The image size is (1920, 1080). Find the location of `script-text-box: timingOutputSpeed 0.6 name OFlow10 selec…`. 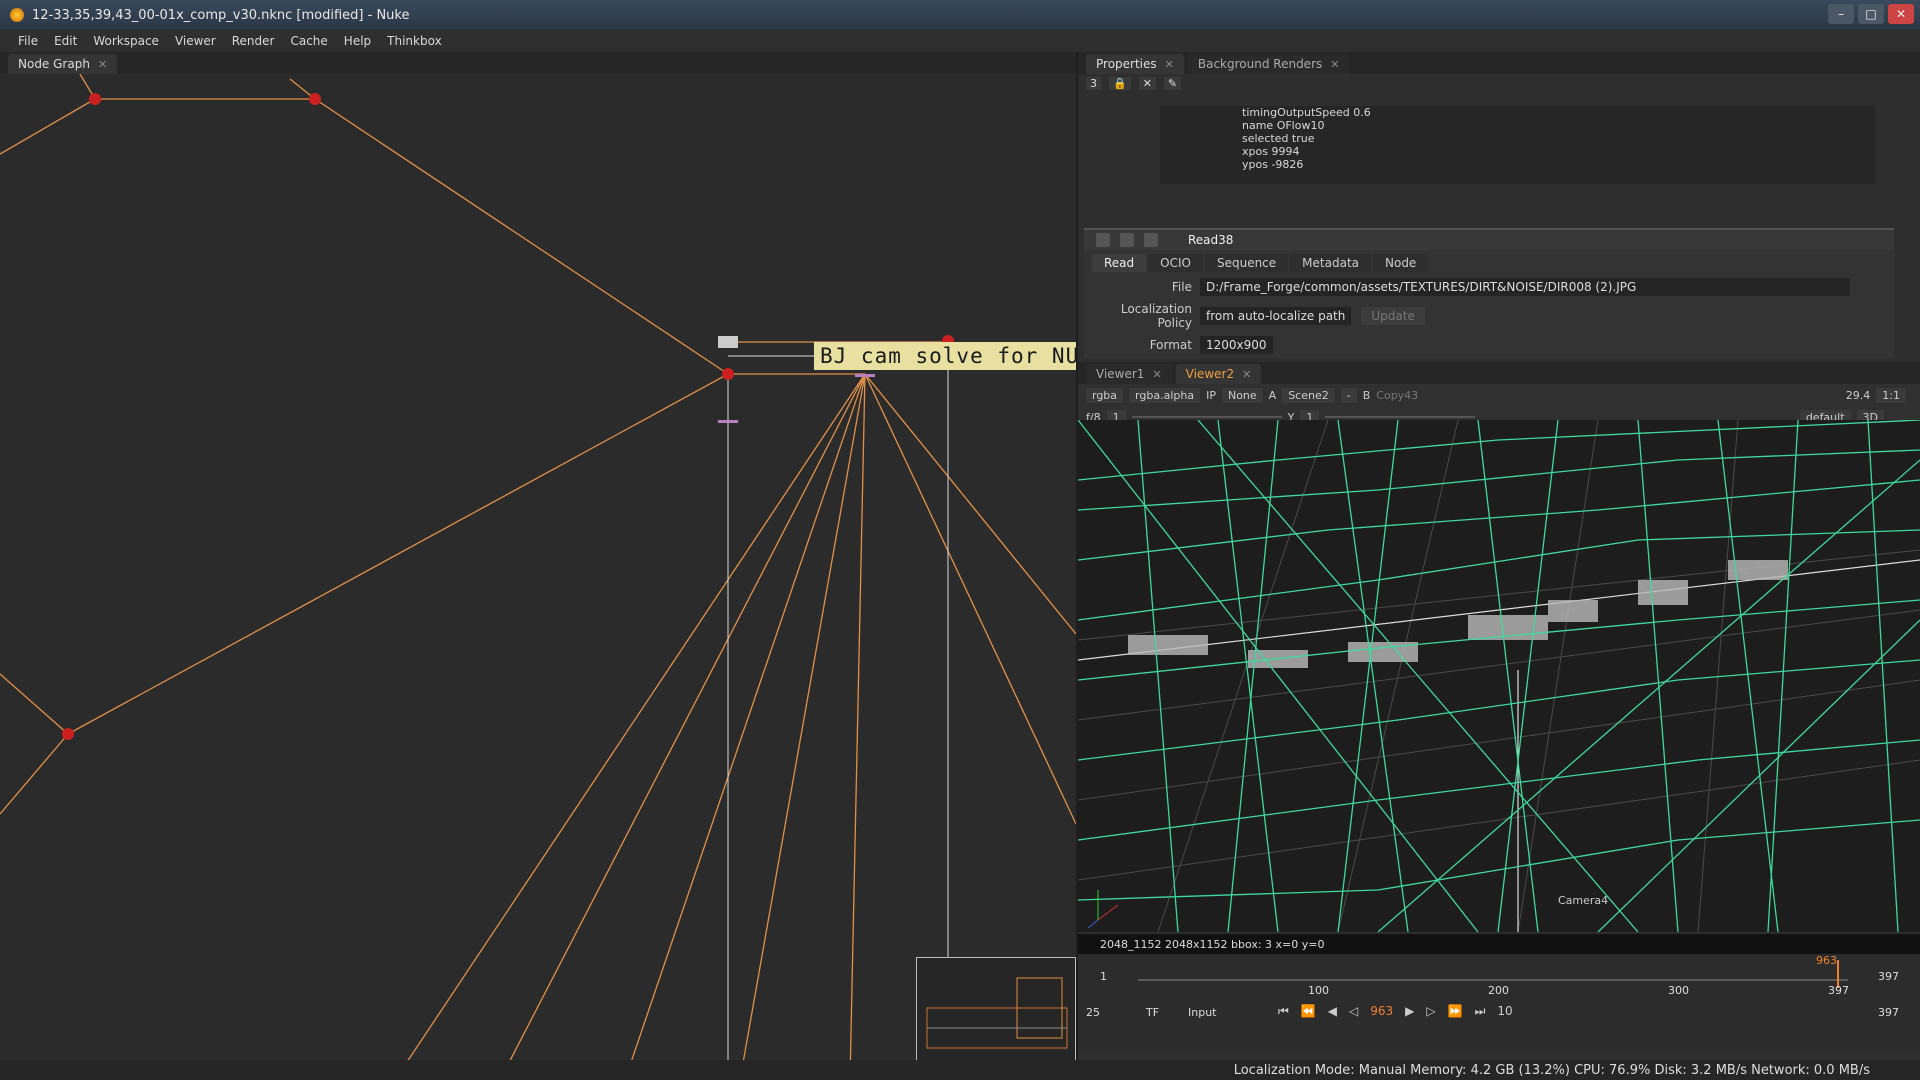

script-text-box: timingOutputSpeed 0.6 name OFlow10 selec… is located at coordinates (1517, 145).